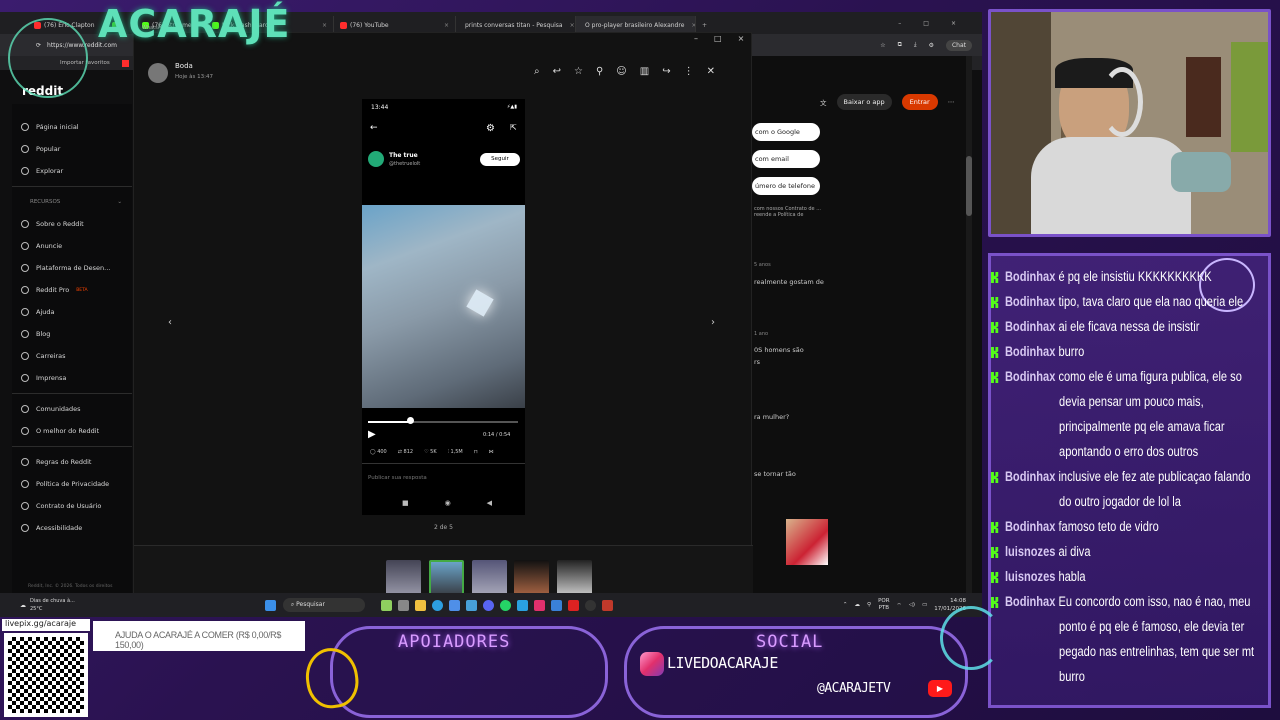 This screenshot has height=720, width=1280. I want to click on whatsapp-icon, so click(505, 605).